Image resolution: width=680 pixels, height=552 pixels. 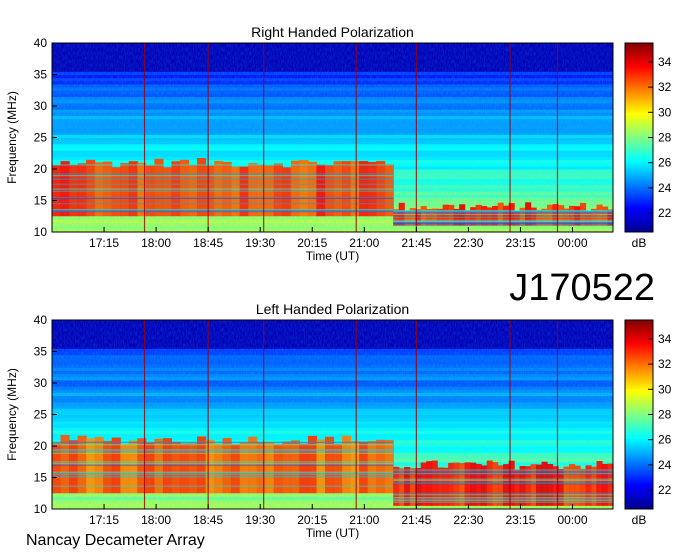 What do you see at coordinates (332, 32) in the screenshot?
I see `panel-title: Right Handed Polarization` at bounding box center [332, 32].